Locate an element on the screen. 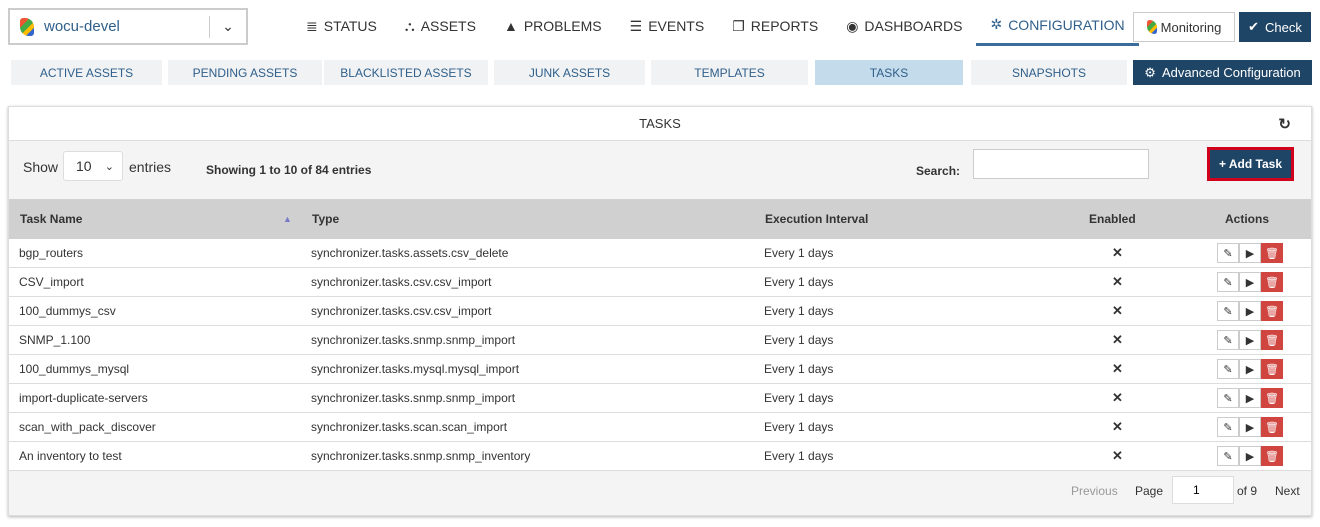 The image size is (1320, 527). nav-dashboards: ◉ DASHBOARDS is located at coordinates (904, 26).